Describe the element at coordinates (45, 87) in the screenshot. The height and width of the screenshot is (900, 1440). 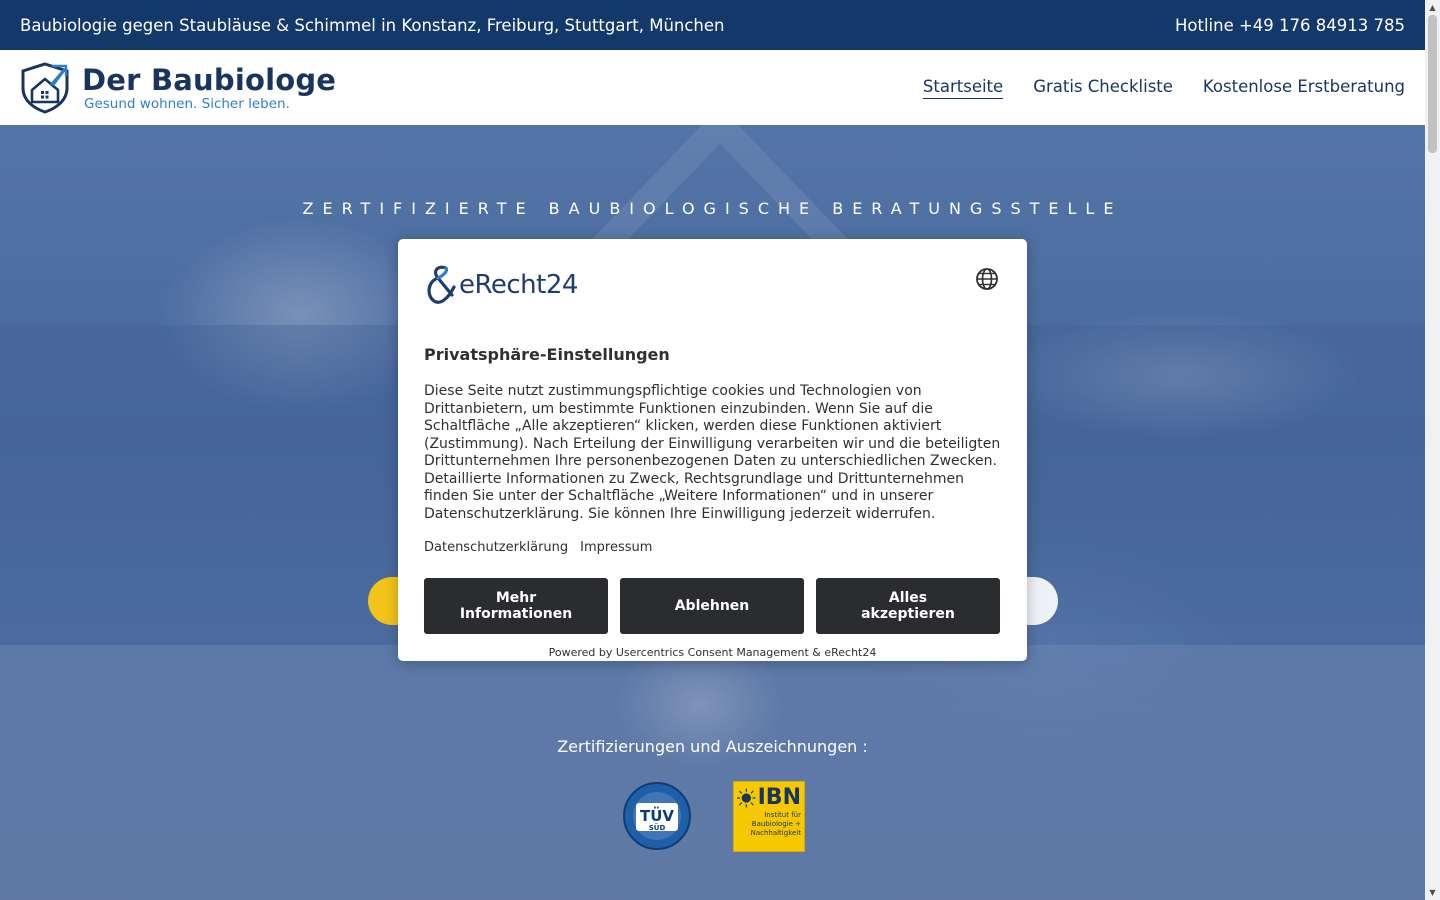
I see `house-shield-icon` at that location.